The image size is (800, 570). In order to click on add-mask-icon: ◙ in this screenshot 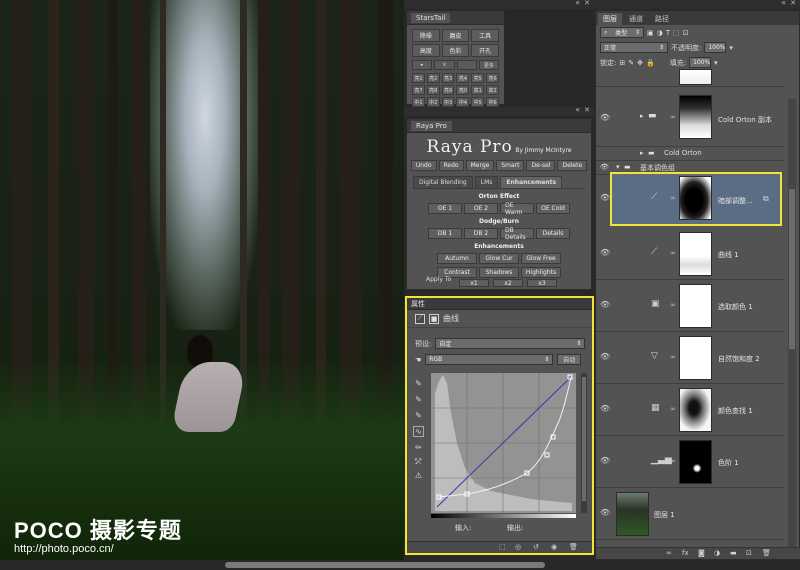, I will do `click(701, 553)`.